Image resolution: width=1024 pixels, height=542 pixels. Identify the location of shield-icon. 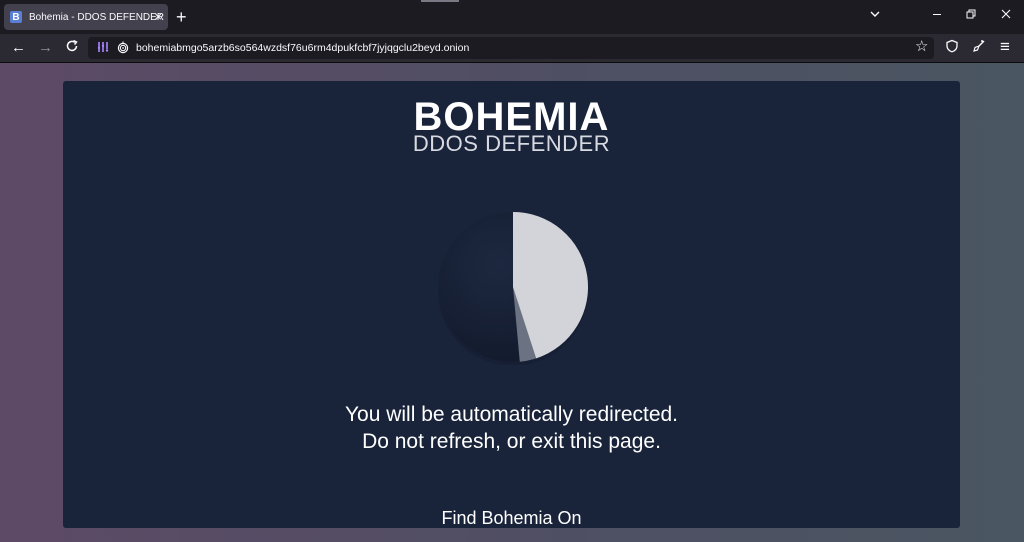
(952, 49).